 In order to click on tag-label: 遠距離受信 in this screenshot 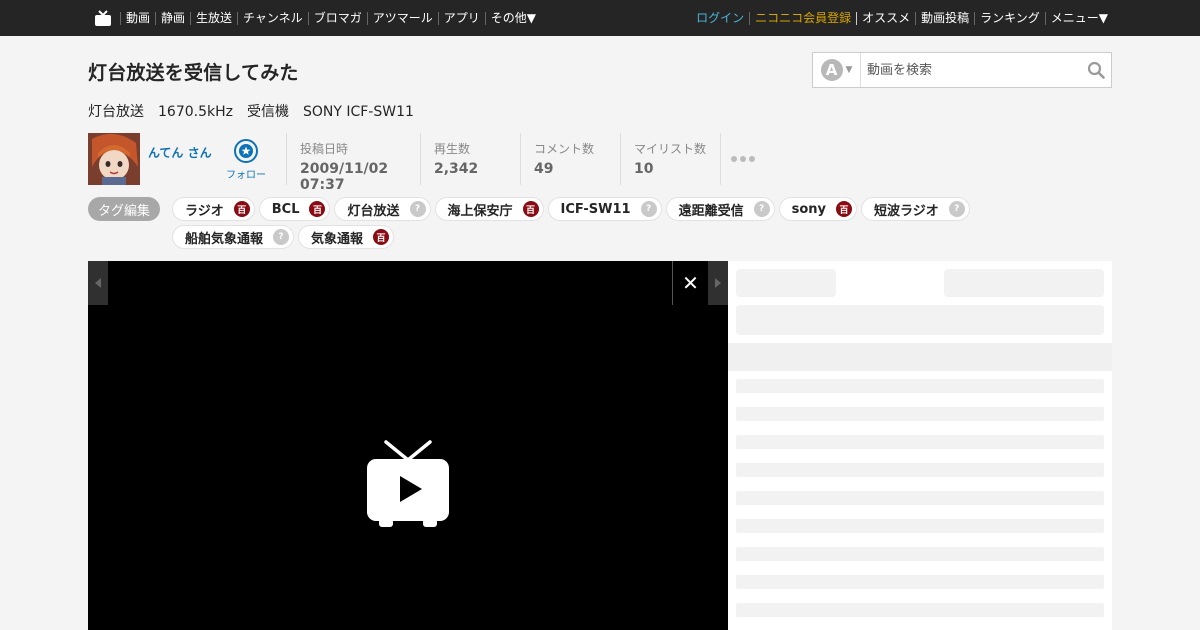, I will do `click(711, 211)`.